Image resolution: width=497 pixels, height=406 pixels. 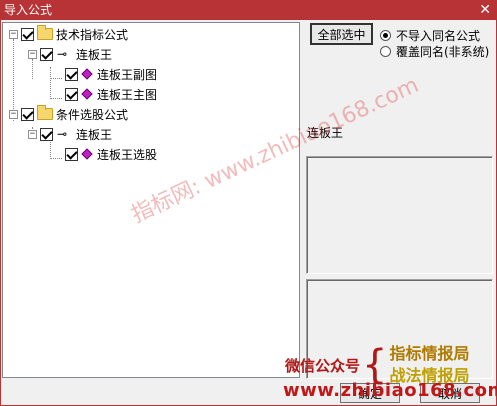 I want to click on cancel-button: 取消, so click(x=450, y=393).